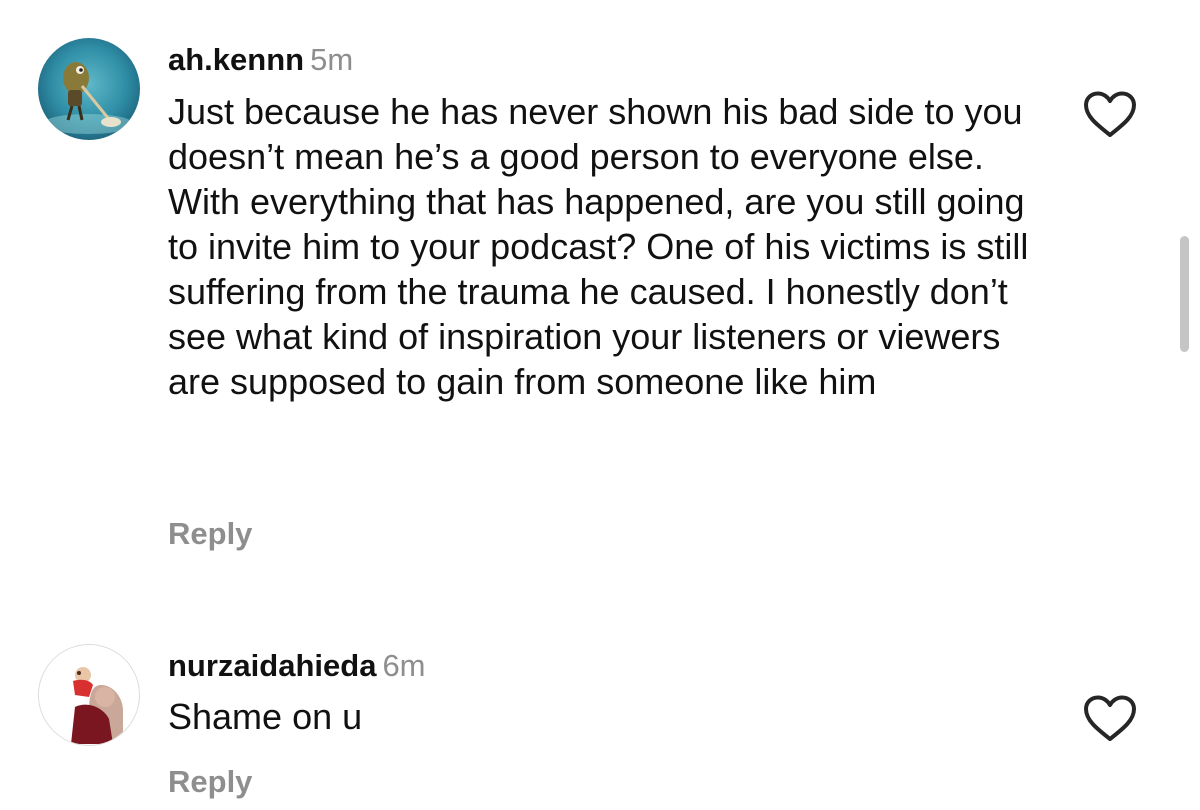 The image size is (1200, 810). Describe the element at coordinates (1184, 294) in the screenshot. I see `scrollbar` at that location.